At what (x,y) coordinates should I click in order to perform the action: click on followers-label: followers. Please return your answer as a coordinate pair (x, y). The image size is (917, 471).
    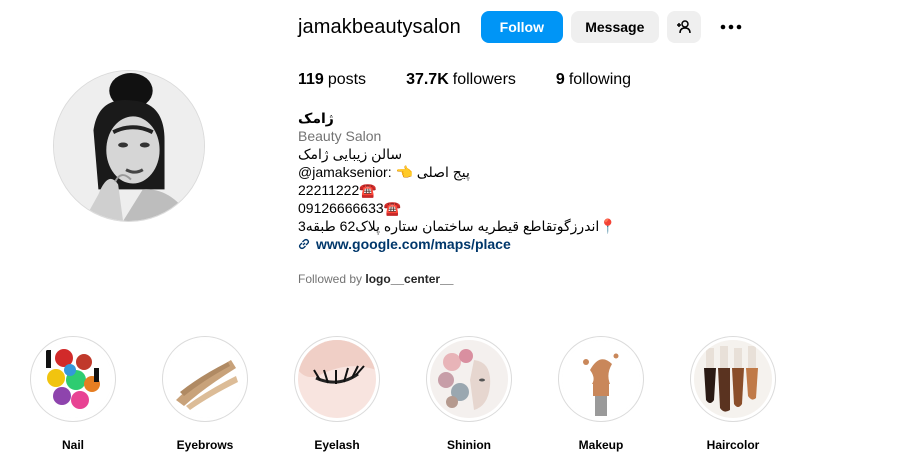
    Looking at the image, I should click on (484, 79).